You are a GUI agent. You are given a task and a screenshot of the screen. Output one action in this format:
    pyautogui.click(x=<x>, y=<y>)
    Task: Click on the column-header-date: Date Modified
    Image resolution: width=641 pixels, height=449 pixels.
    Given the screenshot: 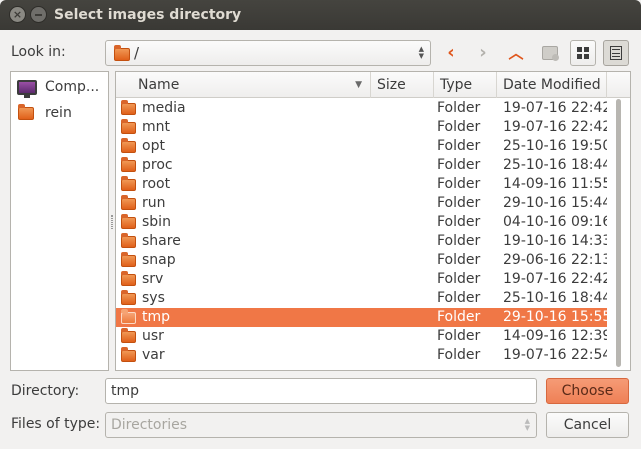 What is the action you would take?
    pyautogui.click(x=552, y=85)
    